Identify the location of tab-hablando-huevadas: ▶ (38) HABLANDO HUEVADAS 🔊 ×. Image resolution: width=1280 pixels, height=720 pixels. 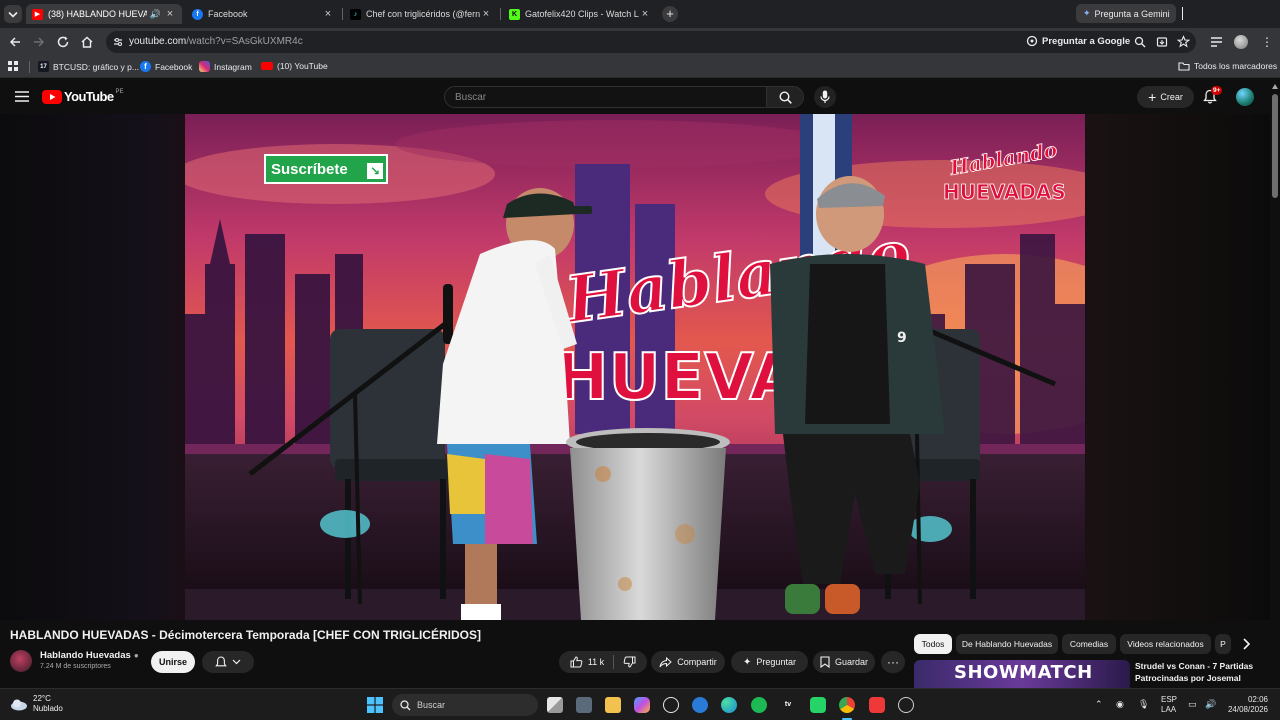
(104, 14).